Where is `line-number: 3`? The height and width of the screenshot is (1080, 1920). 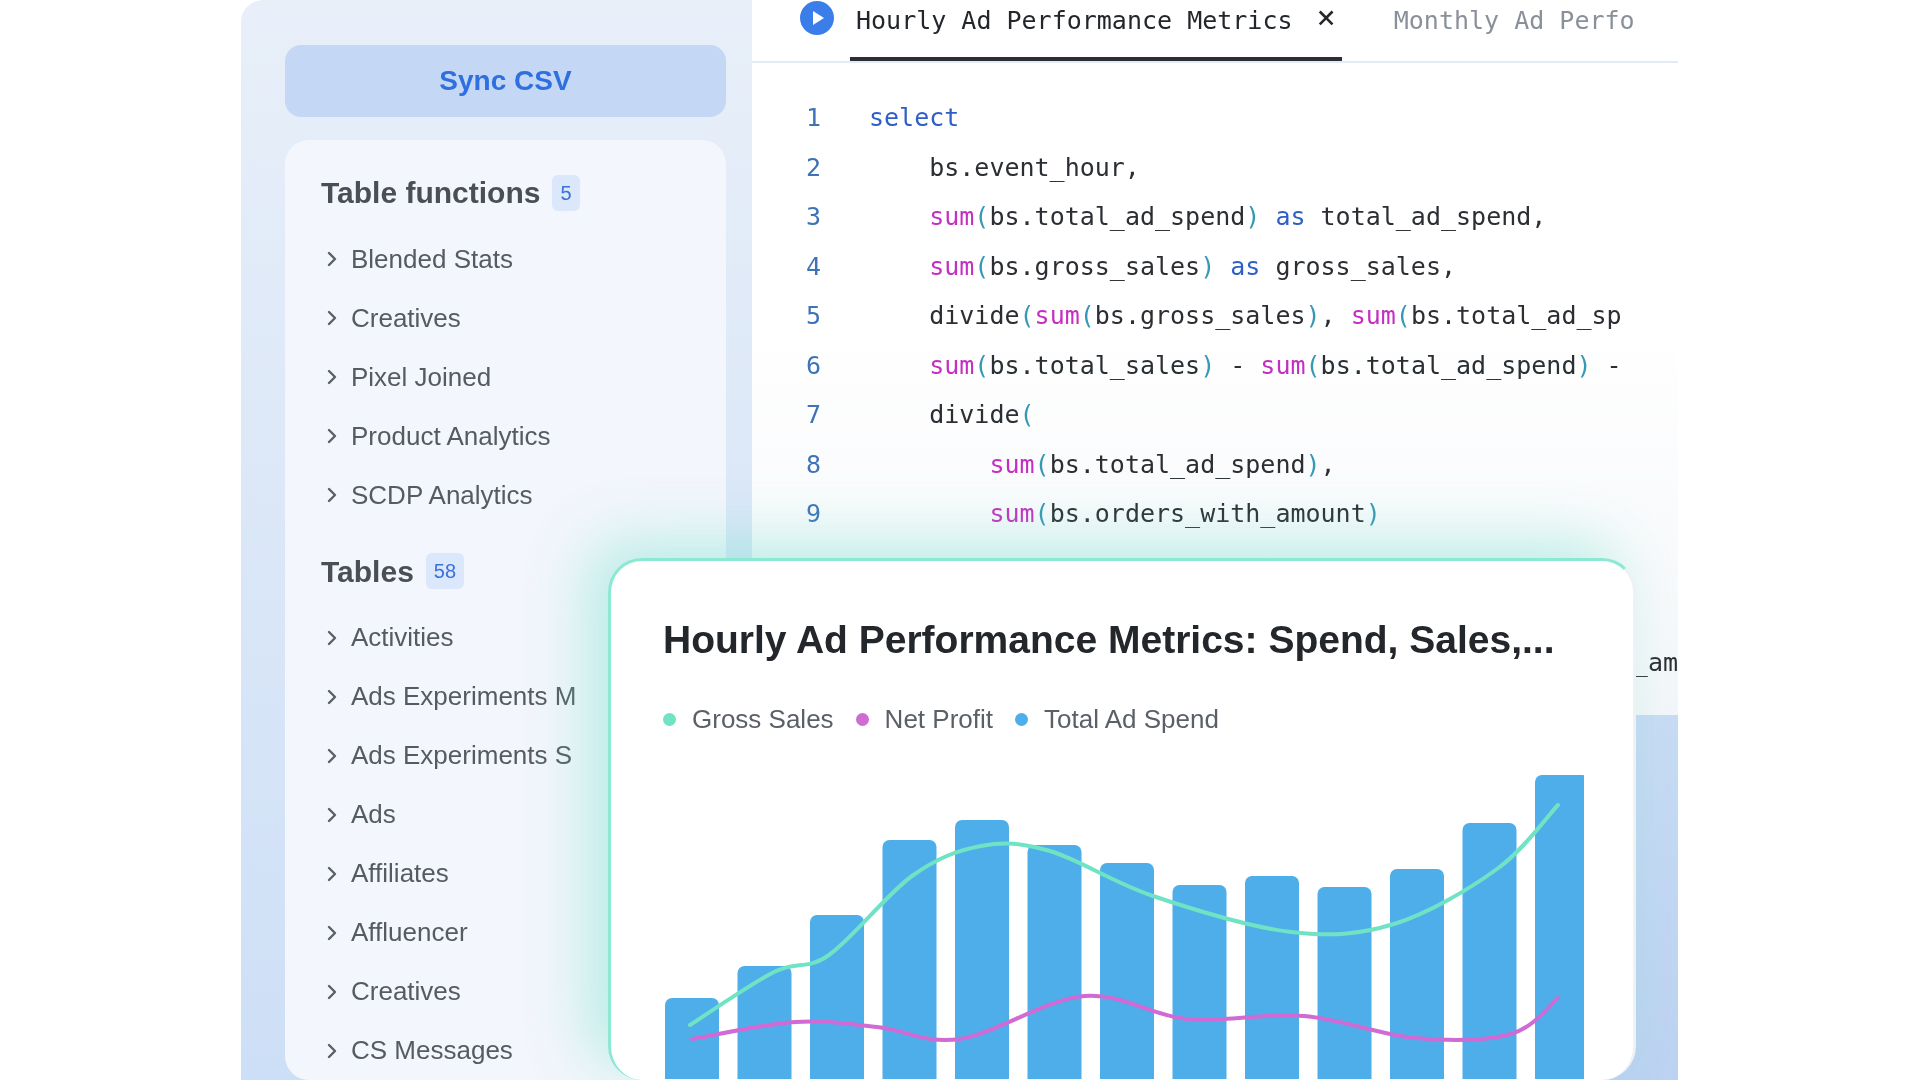
line-number: 3 is located at coordinates (813, 217).